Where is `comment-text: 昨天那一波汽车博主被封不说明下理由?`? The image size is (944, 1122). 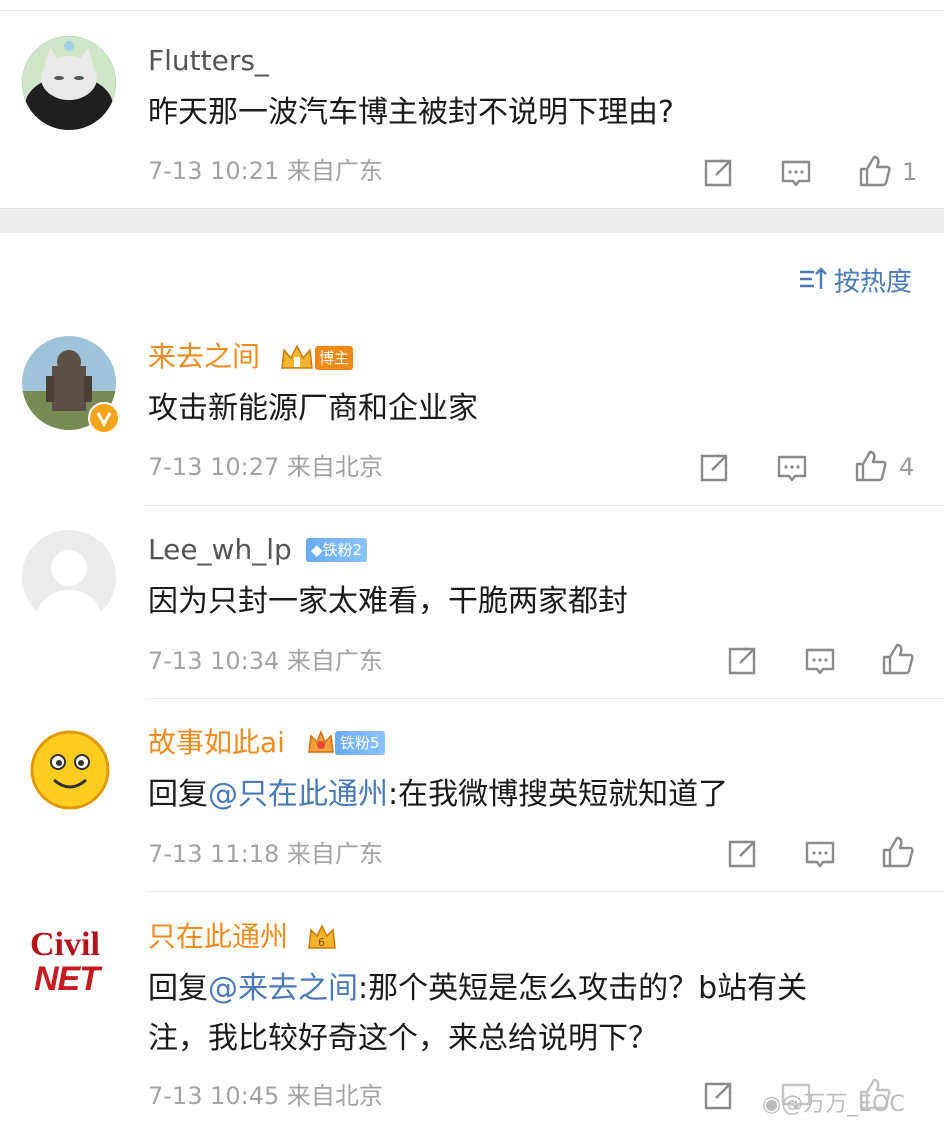 comment-text: 昨天那一波汽车博主被封不说明下理由? is located at coordinates (411, 112).